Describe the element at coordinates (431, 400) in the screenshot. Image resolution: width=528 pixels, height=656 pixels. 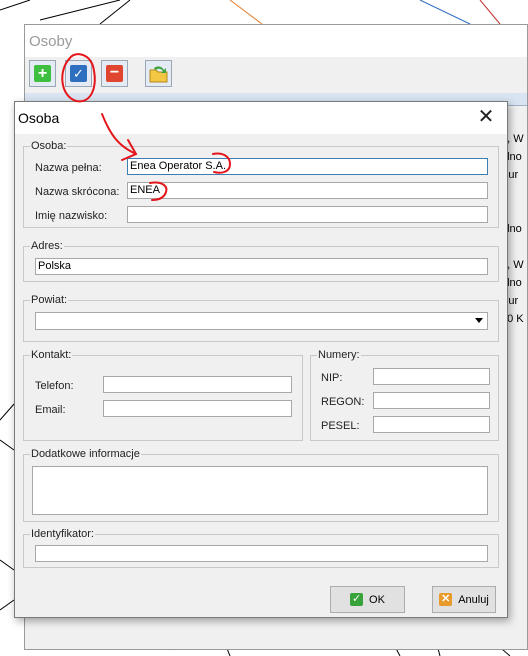
I see `regon-input` at that location.